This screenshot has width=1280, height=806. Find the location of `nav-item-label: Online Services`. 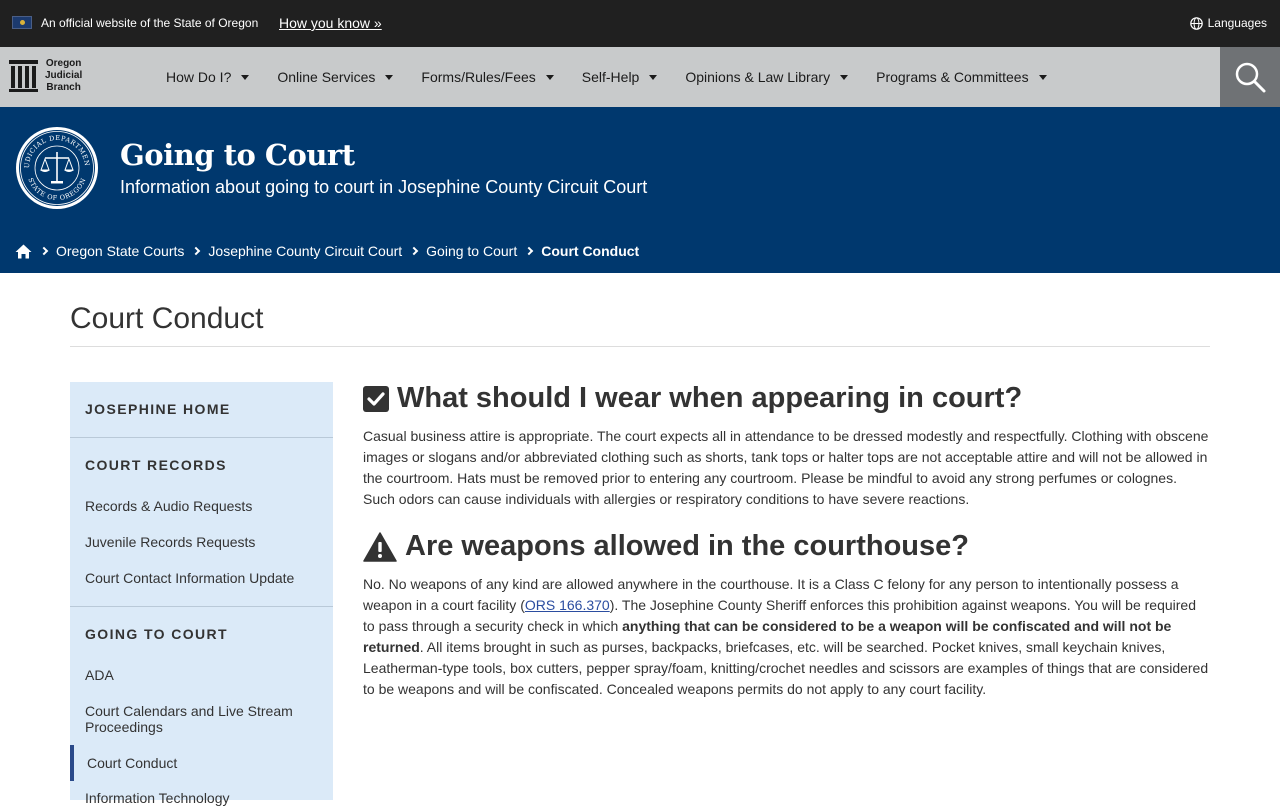

nav-item-label: Online Services is located at coordinates (326, 77).